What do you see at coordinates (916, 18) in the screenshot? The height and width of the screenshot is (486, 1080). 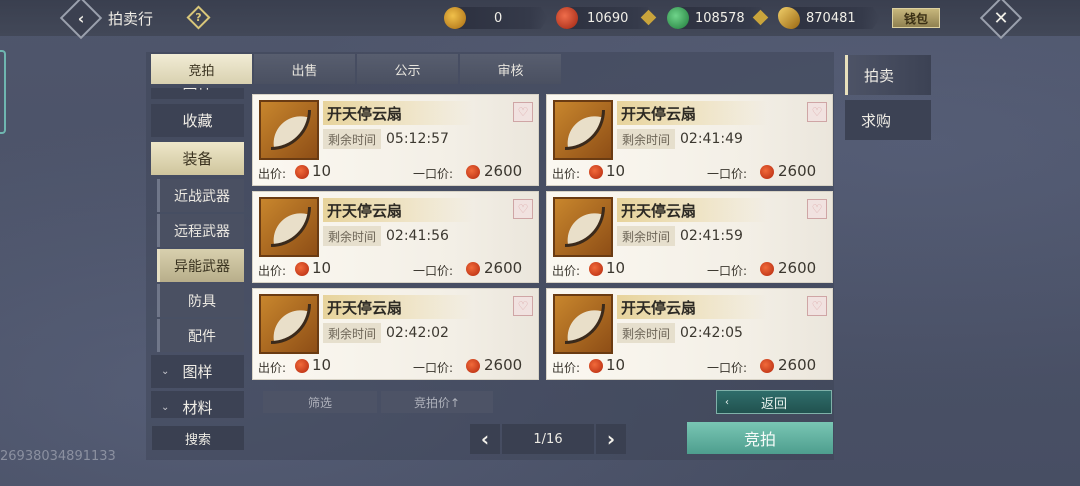 I see `wallet-button: 钱包` at bounding box center [916, 18].